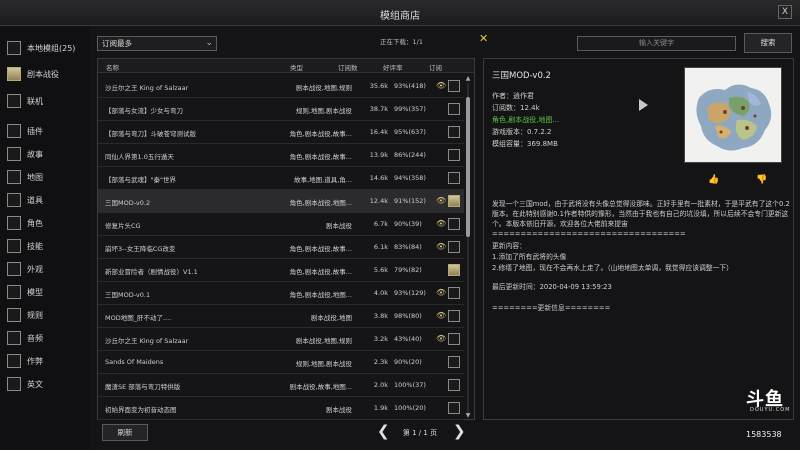 The width and height of the screenshot is (800, 450). What do you see at coordinates (281, 132) in the screenshot?
I see `table-row: 【部落与弯刀】斗破苍穹测试版 角色,剧本战役,故事... 16.4k 95%(637)` at bounding box center [281, 132].